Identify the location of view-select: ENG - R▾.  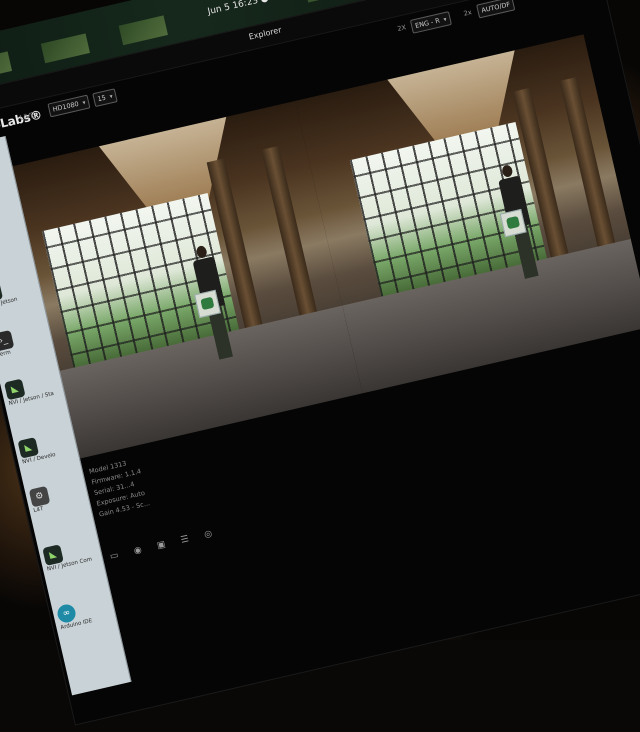
(431, 22).